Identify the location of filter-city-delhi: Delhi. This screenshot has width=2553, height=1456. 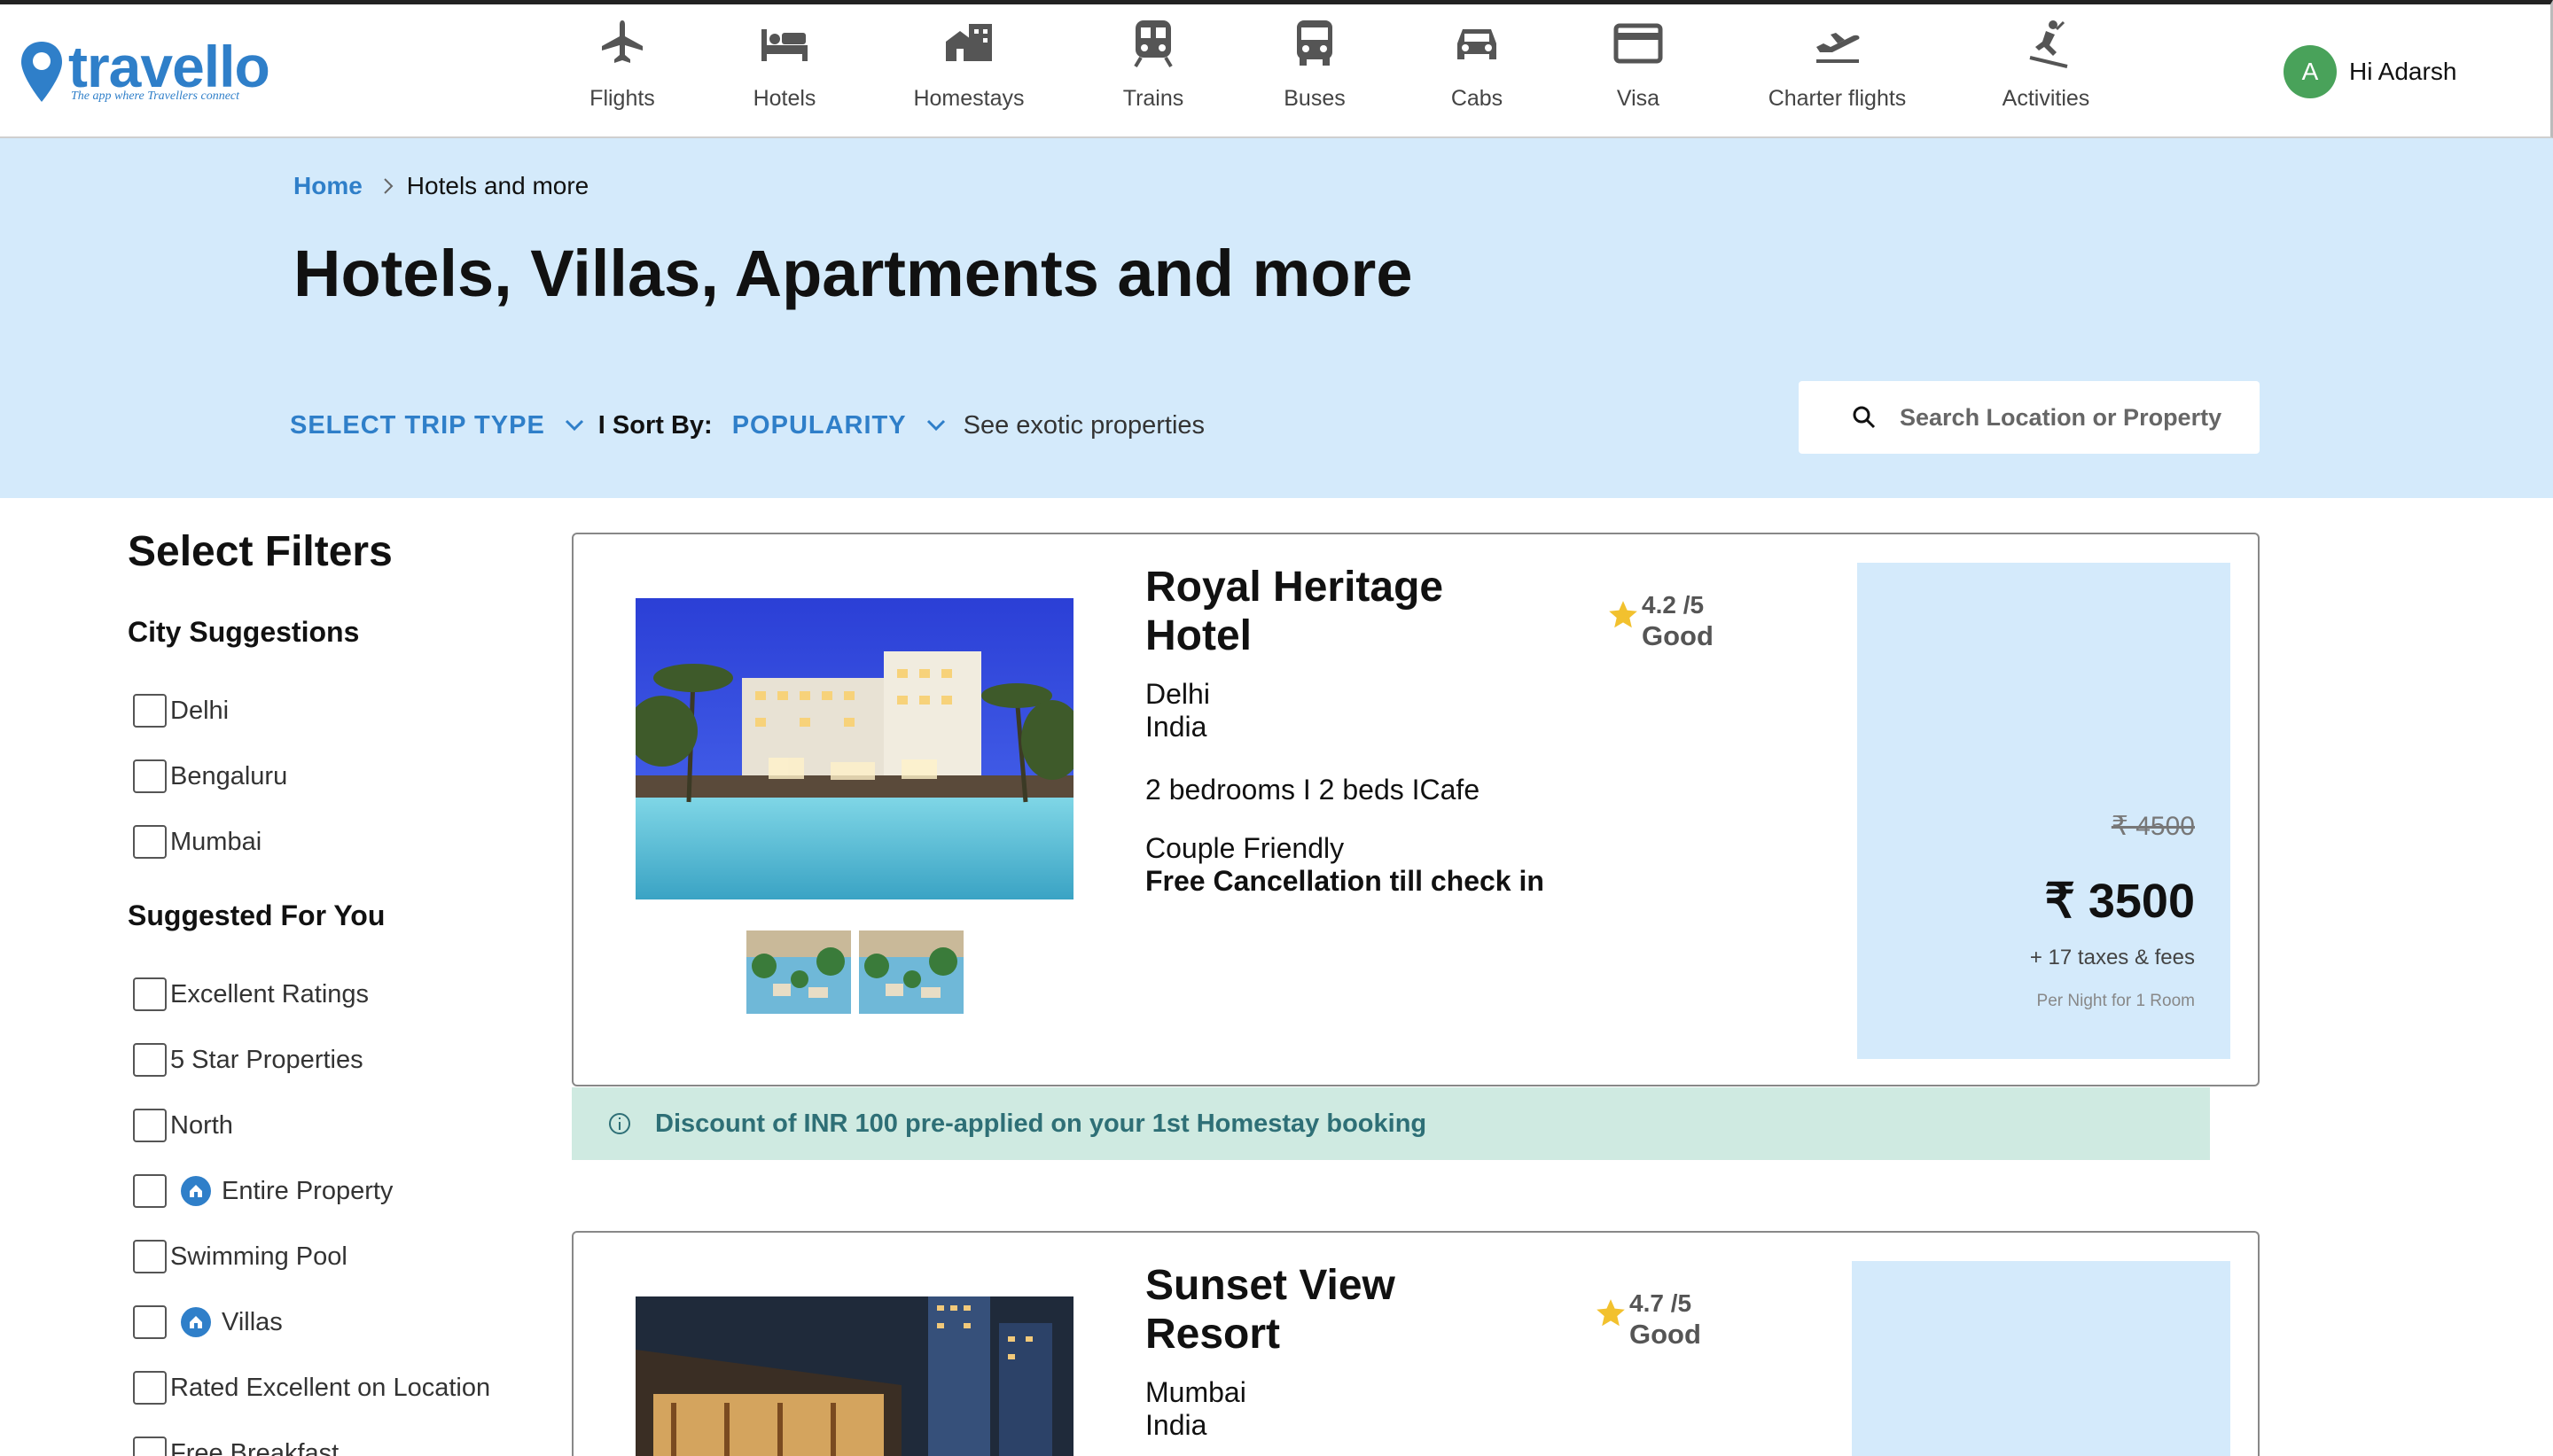
(181, 711).